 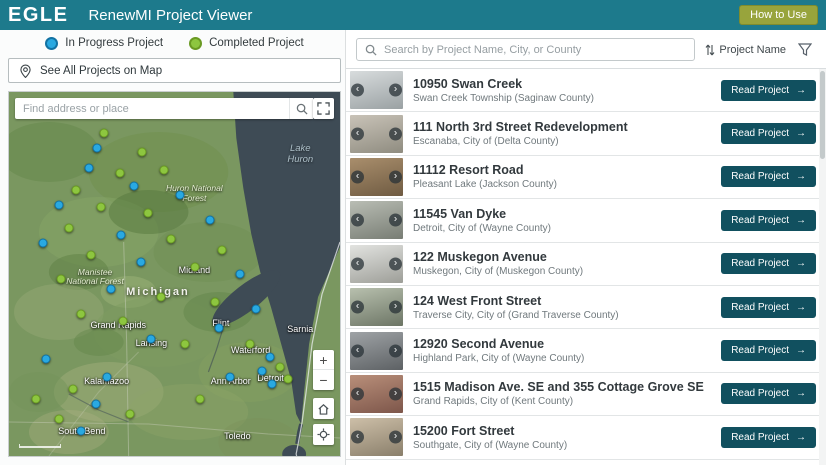 What do you see at coordinates (752, 49) in the screenshot?
I see `sort-label: Project Name` at bounding box center [752, 49].